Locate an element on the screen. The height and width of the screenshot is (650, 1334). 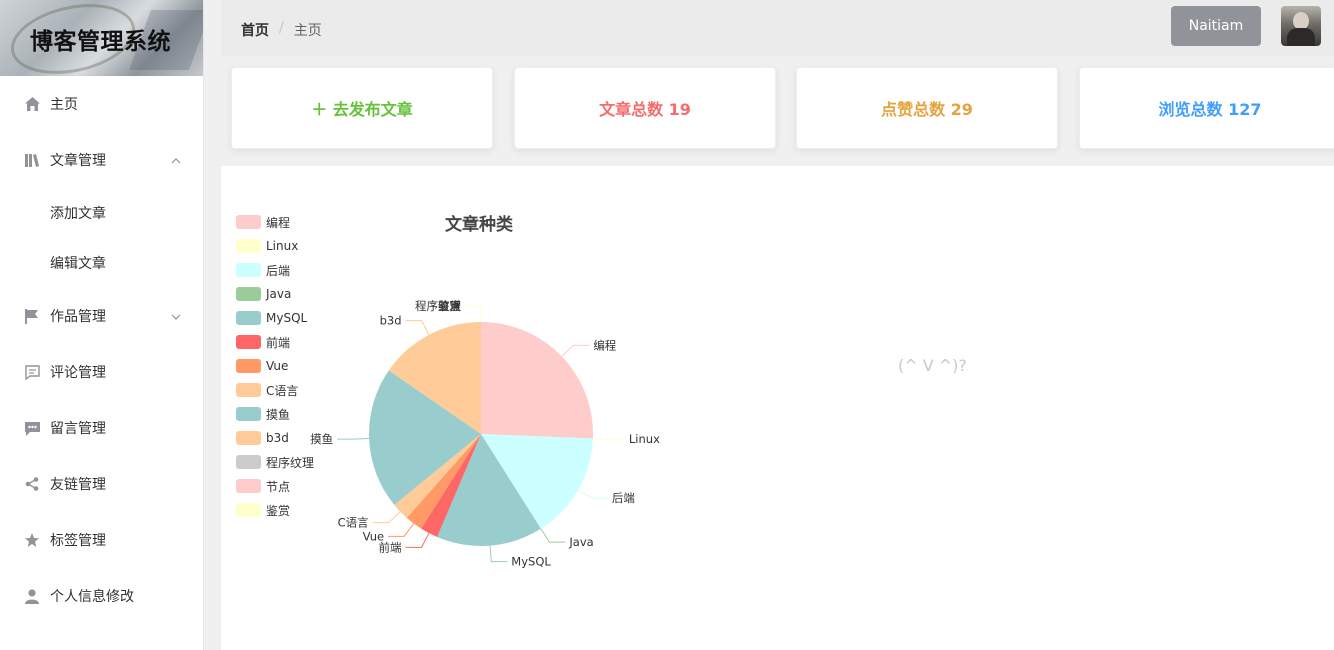
chevron-up-icon is located at coordinates (176, 160).